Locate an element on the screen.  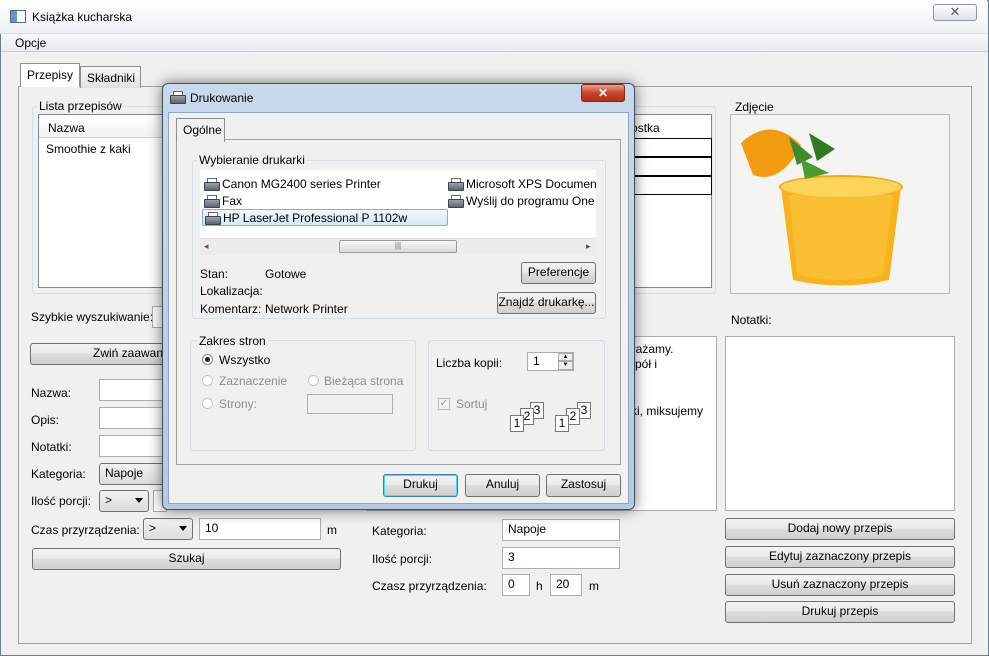
collapse-advanced-button: Zwiń zaawansowane is located at coordinates (105, 354).